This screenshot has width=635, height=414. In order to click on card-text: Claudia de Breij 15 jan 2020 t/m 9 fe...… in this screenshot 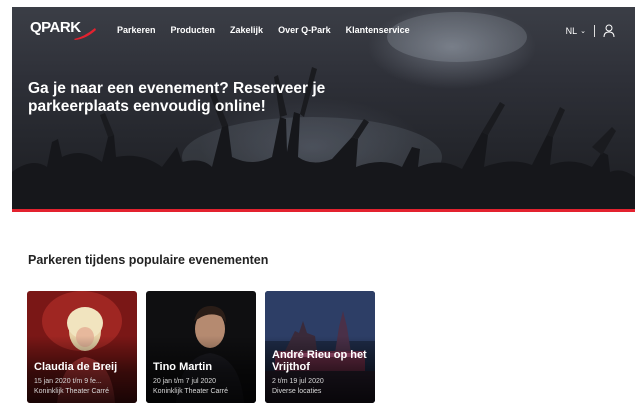, I will do `click(83, 379)`.